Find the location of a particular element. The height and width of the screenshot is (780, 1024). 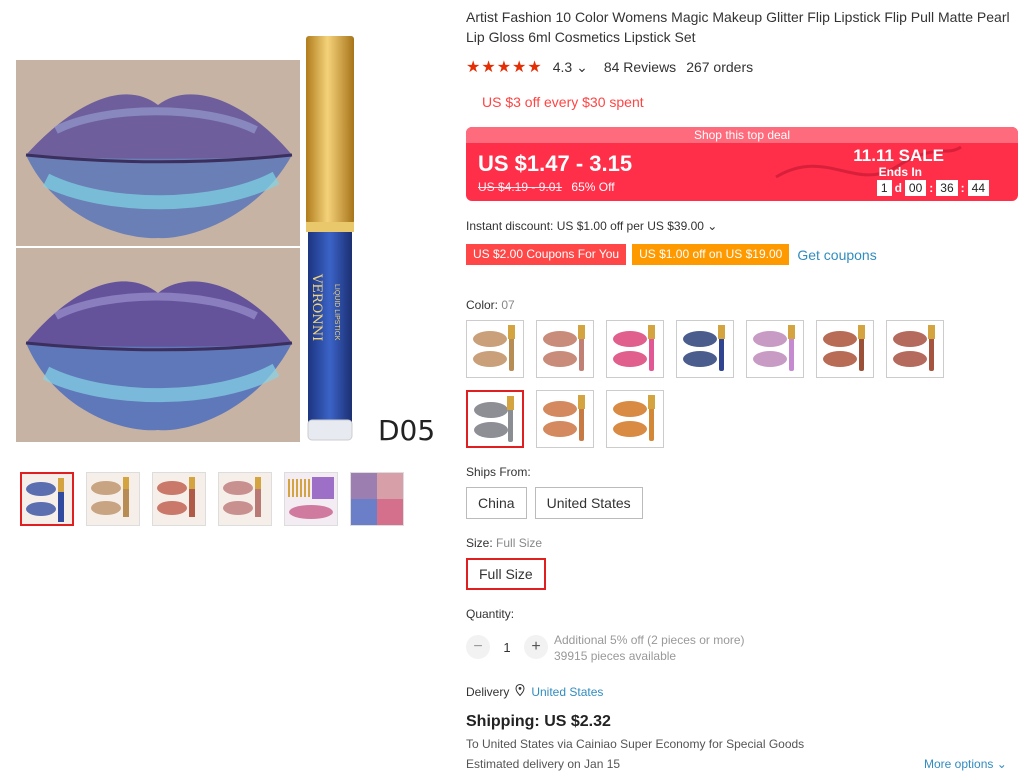

ships-from-united-states: United States is located at coordinates (588, 503).